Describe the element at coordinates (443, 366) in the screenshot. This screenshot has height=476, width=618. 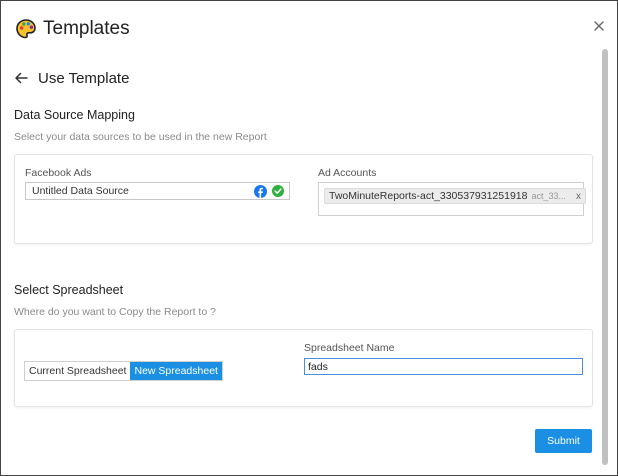
I see `spreadsheet-name-input` at that location.